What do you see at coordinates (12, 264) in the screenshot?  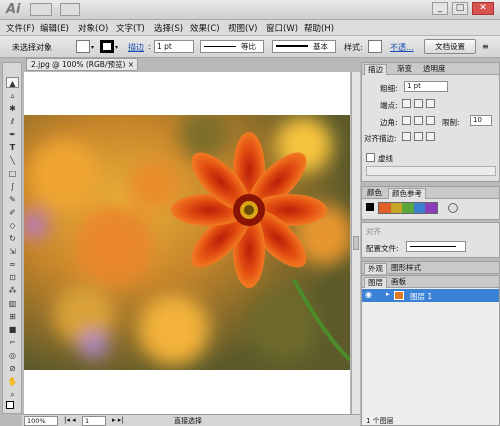 I see `warp-icon: ≈` at bounding box center [12, 264].